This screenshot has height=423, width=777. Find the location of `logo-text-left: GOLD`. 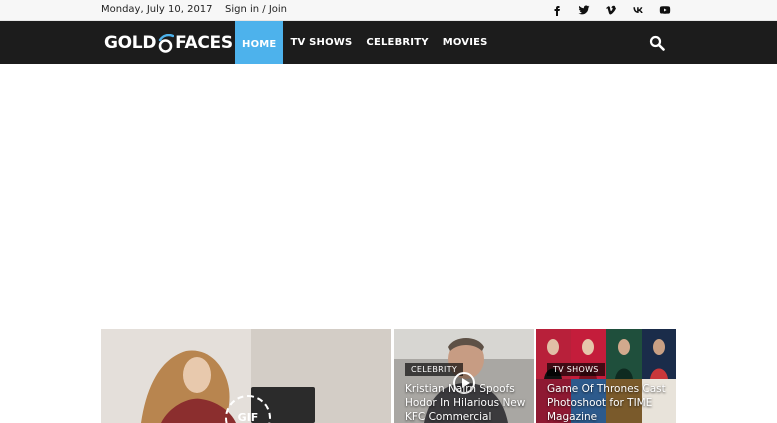

logo-text-left: GOLD is located at coordinates (130, 43).